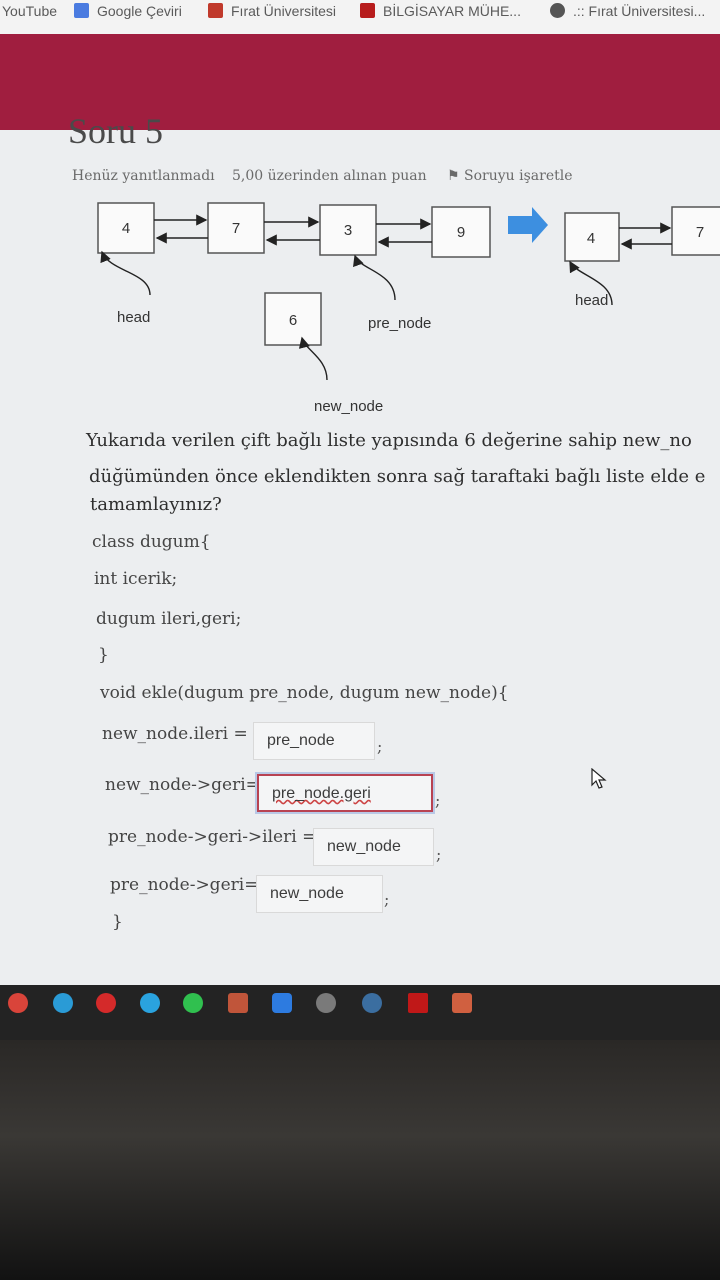  Describe the element at coordinates (169, 619) in the screenshot. I see `code-line-fields: dugum ileri,geri;` at that location.